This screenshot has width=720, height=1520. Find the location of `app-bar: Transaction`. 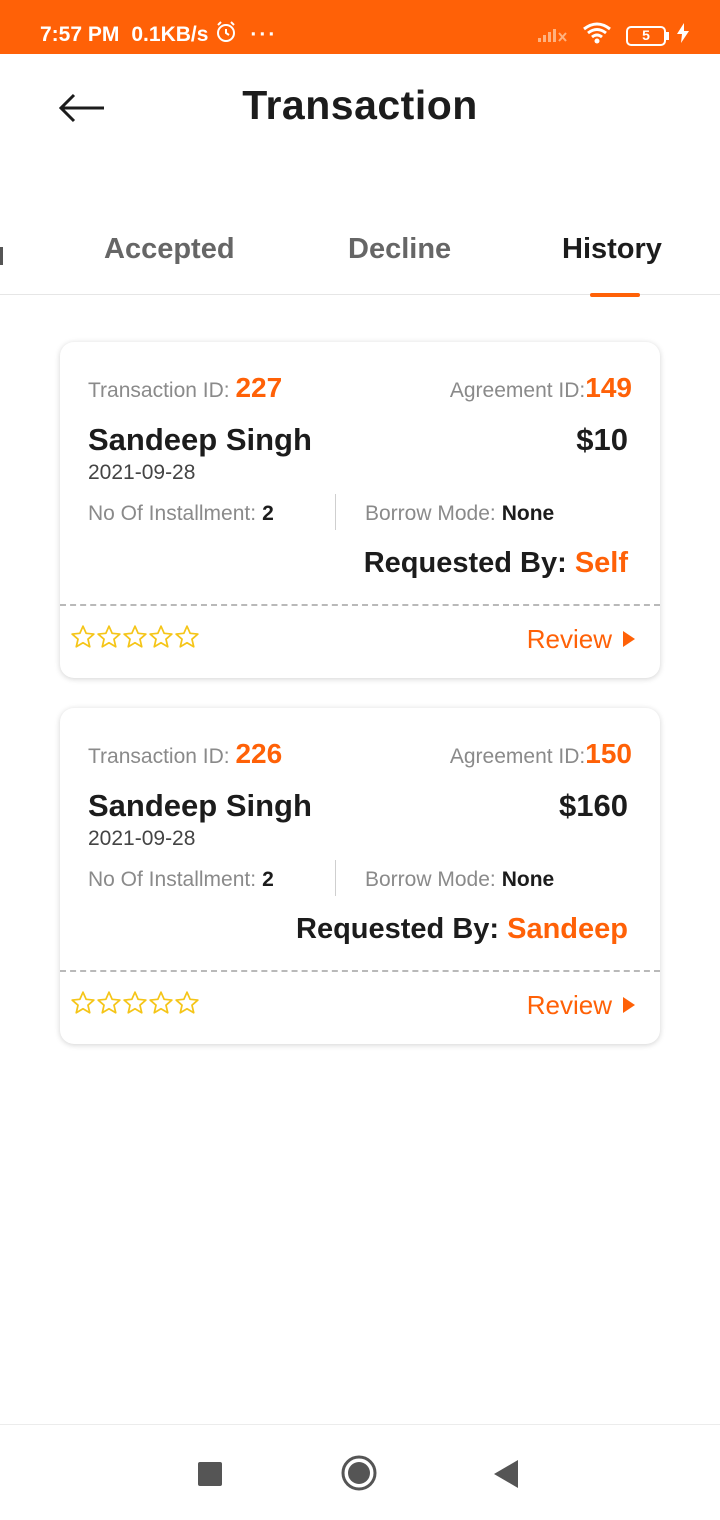

app-bar: Transaction is located at coordinates (360, 109).